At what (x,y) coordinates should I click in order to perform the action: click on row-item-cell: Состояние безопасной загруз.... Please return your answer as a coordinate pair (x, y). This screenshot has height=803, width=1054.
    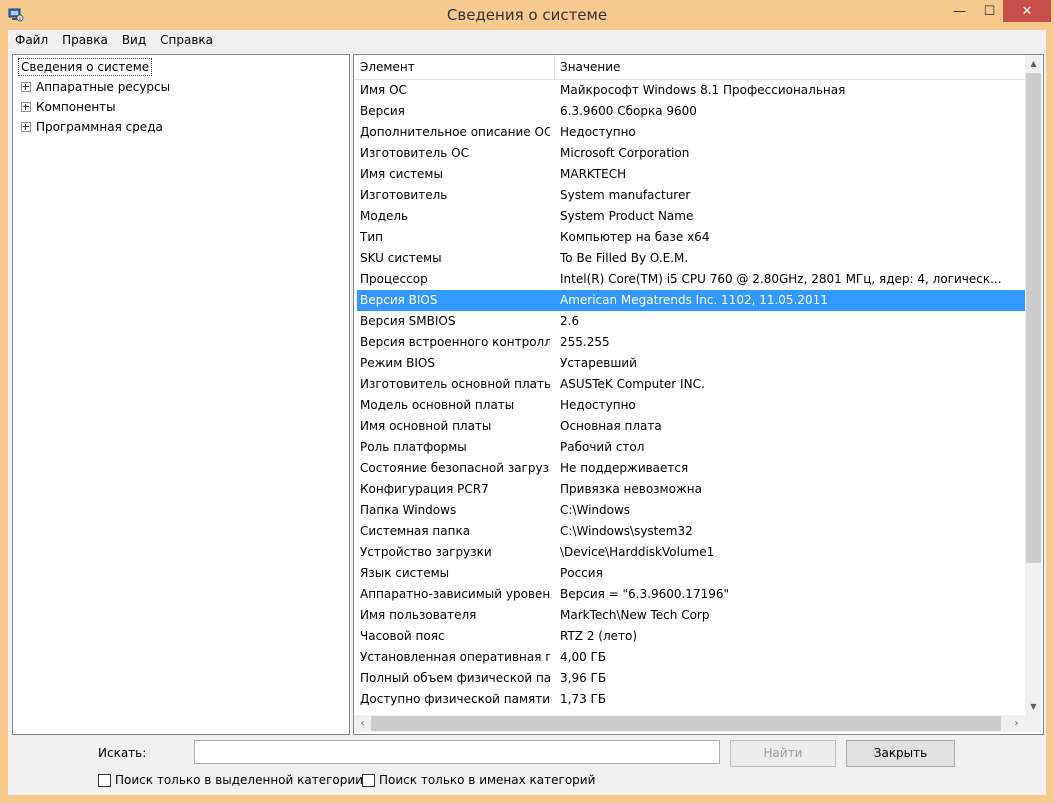
    Looking at the image, I should click on (455, 468).